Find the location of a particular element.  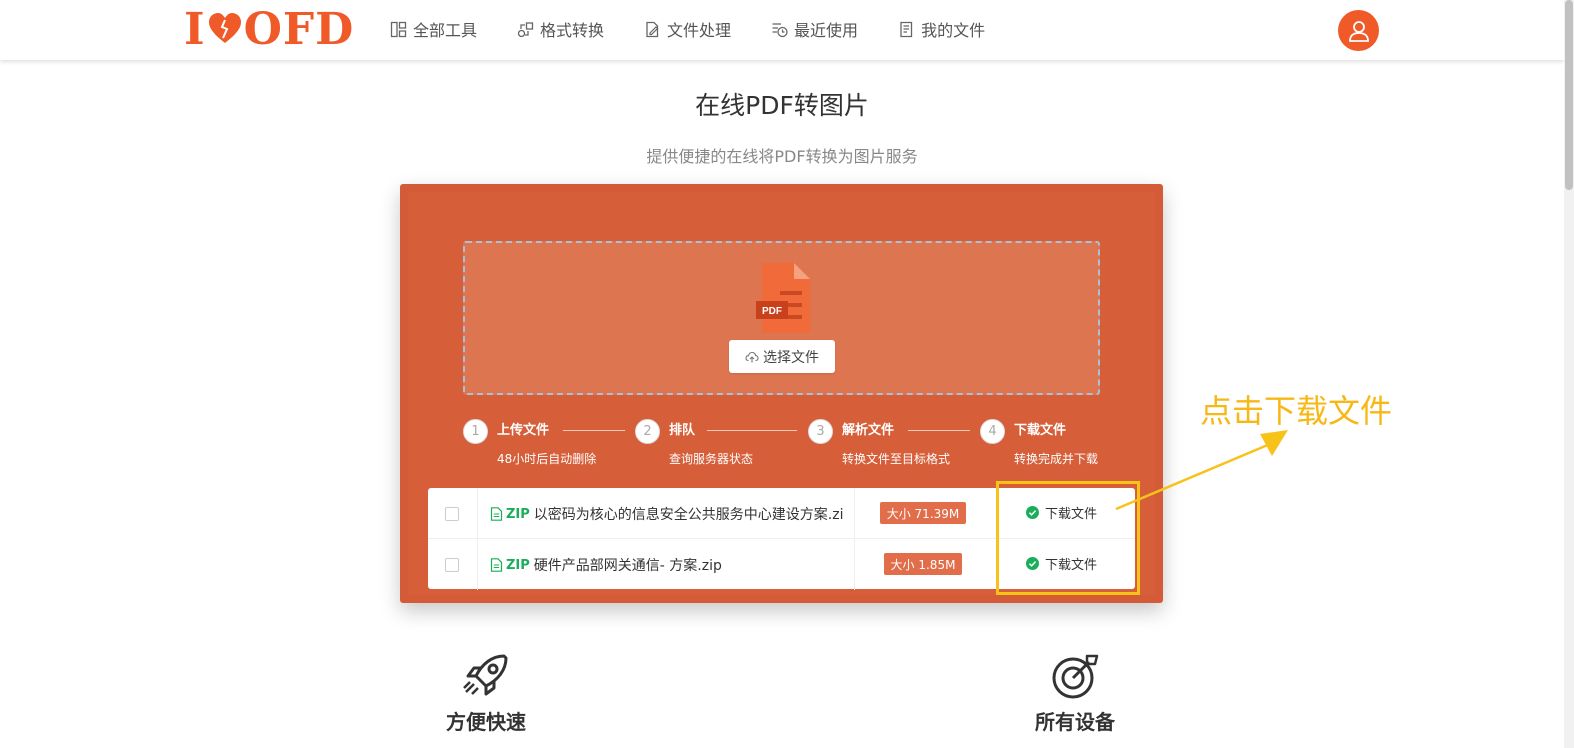

select-file-button: 选择文件 is located at coordinates (782, 356).